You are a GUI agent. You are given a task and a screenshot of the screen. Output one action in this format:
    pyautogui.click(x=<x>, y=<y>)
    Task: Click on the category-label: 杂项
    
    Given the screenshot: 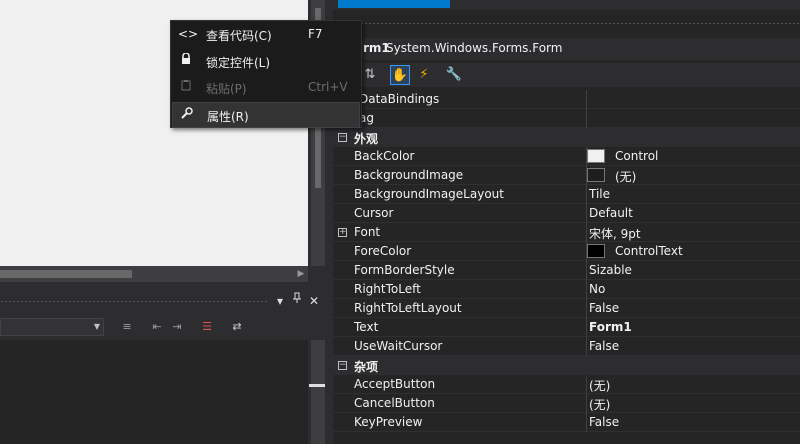 What is the action you would take?
    pyautogui.click(x=366, y=367)
    